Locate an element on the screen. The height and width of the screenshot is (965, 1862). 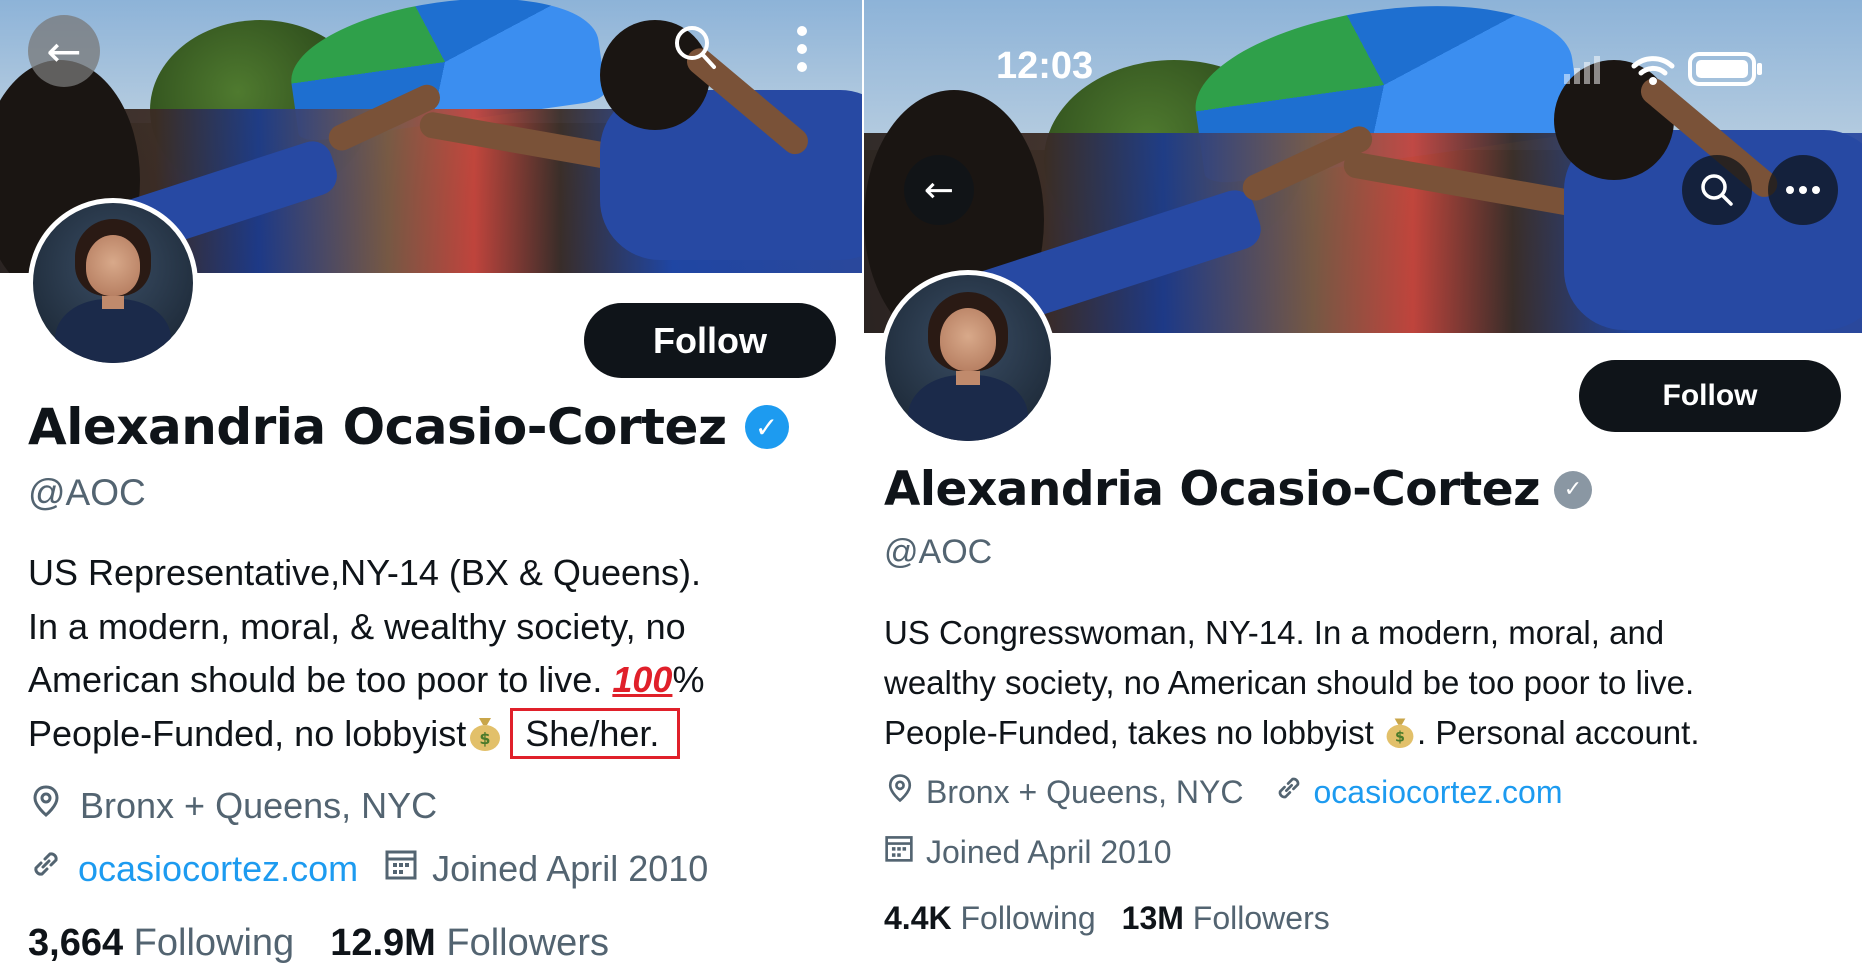
hundred-points-icon: 100 is located at coordinates (642, 679).